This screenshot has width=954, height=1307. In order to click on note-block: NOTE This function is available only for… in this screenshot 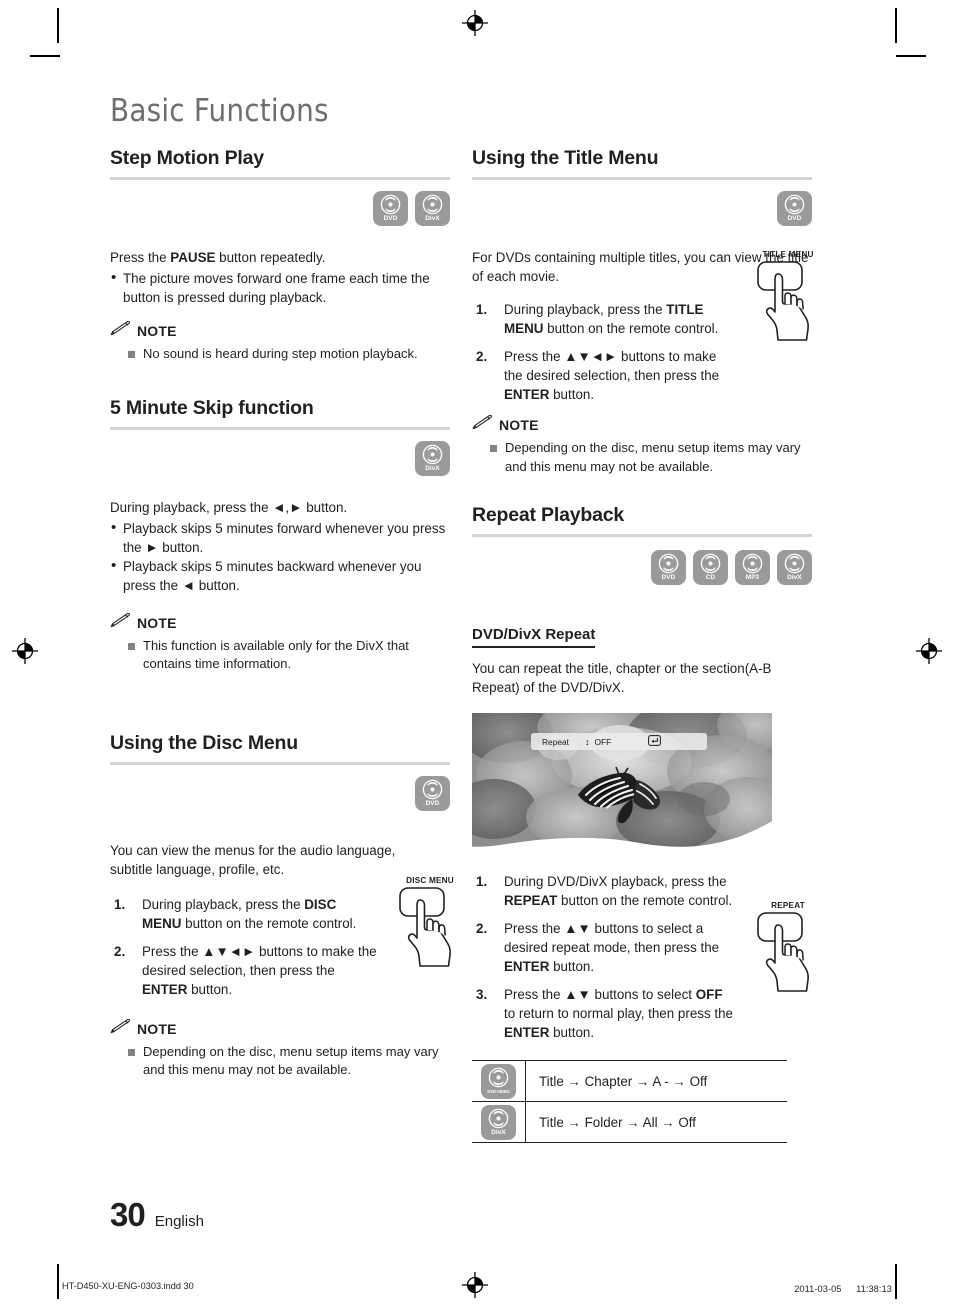, I will do `click(280, 643)`.